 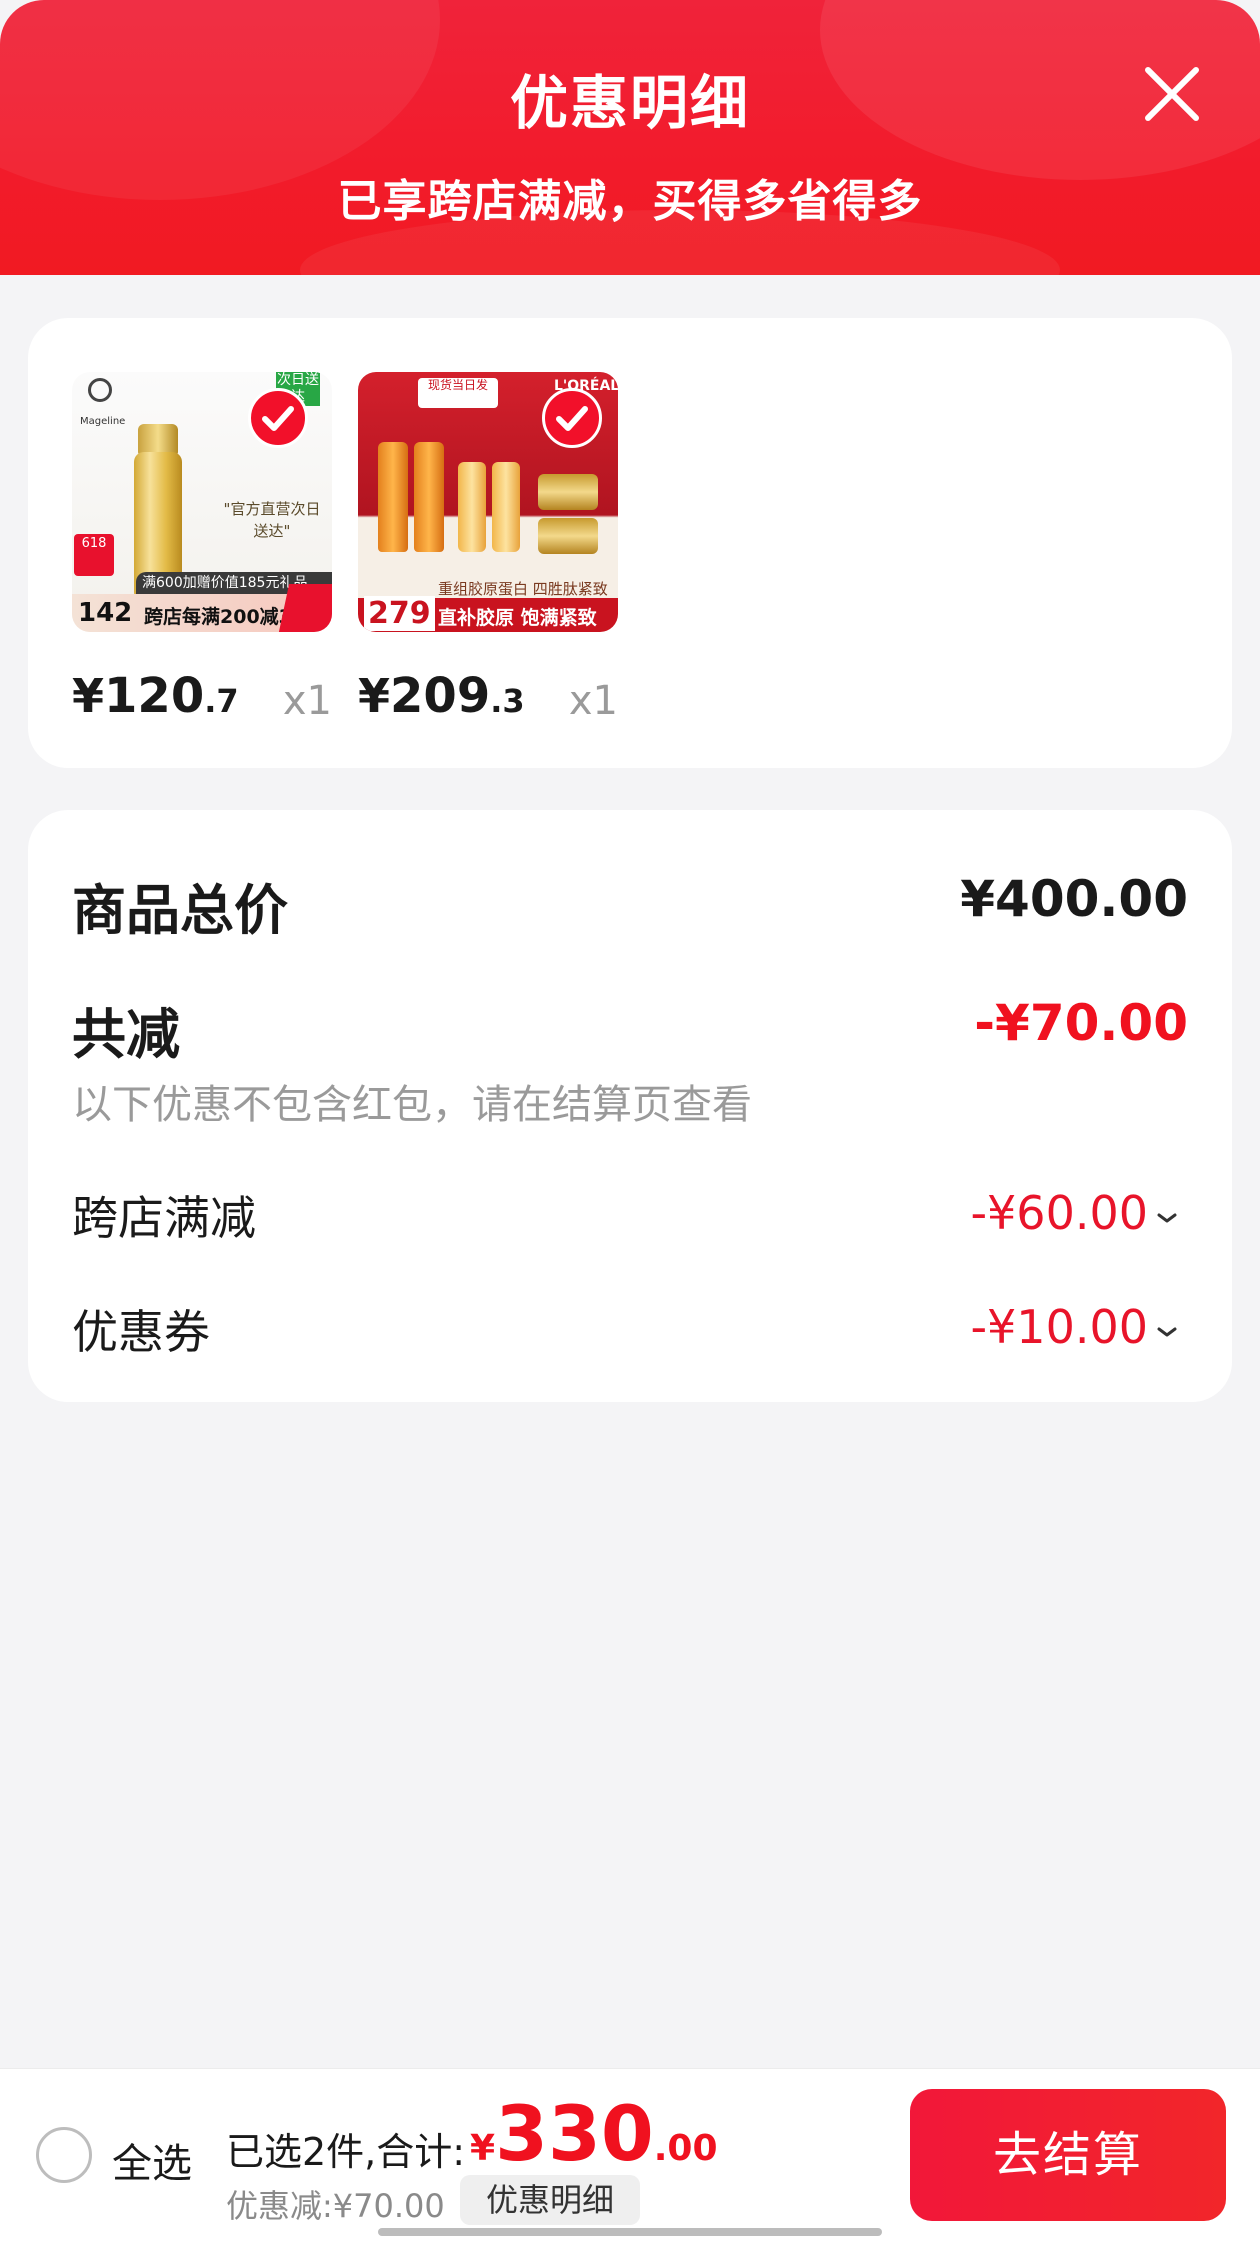 I want to click on image-subtext: 重组胶原蛋白 四胜肽紧致, so click(x=523, y=589).